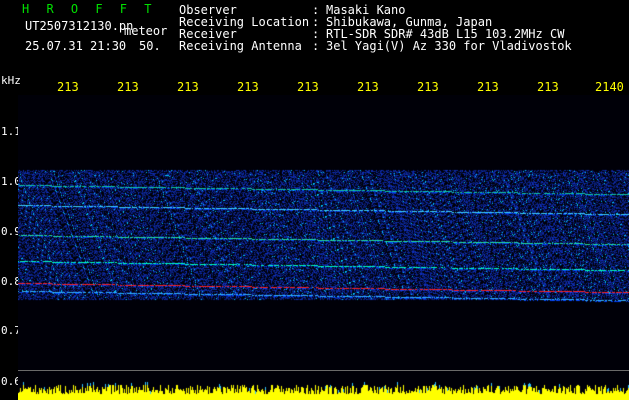  Describe the element at coordinates (240, 46) in the screenshot. I see `meta-key-antenna: Receiving Antenna` at that location.